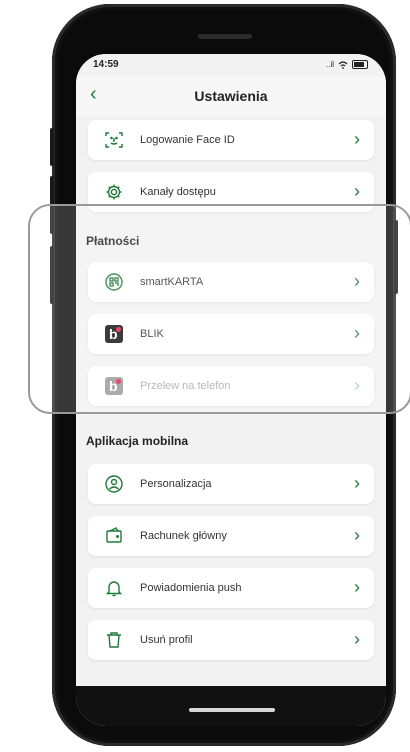 This screenshot has height=752, width=410. What do you see at coordinates (137, 441) in the screenshot?
I see `section-title-mobile-app: Aplikacja mobilna` at bounding box center [137, 441].